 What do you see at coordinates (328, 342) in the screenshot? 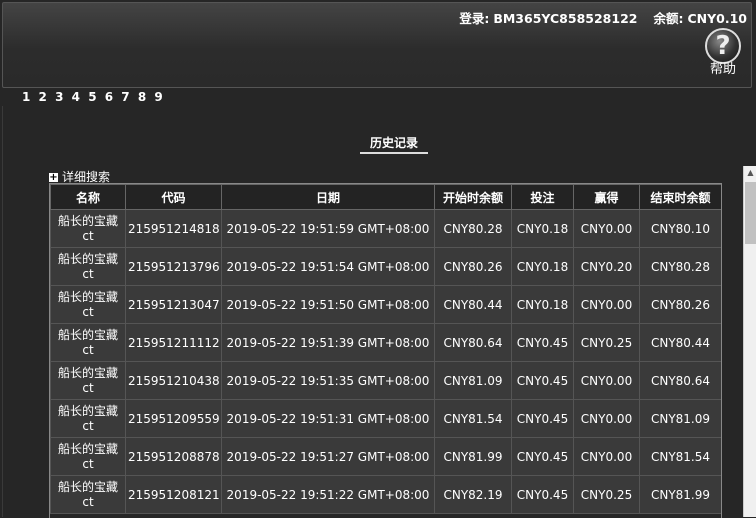
I see `table-cell: 2019-05-22 19:51:39 GMT+08:00` at bounding box center [328, 342].